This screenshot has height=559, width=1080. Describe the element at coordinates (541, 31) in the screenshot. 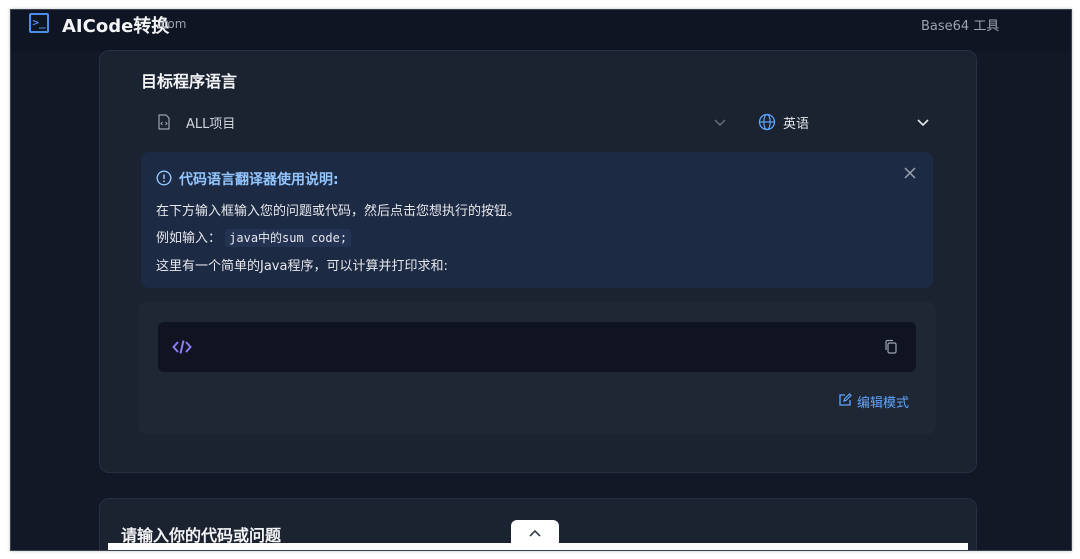

I see `top-navbar: >_ AICode转换 .com Base64 工具` at that location.